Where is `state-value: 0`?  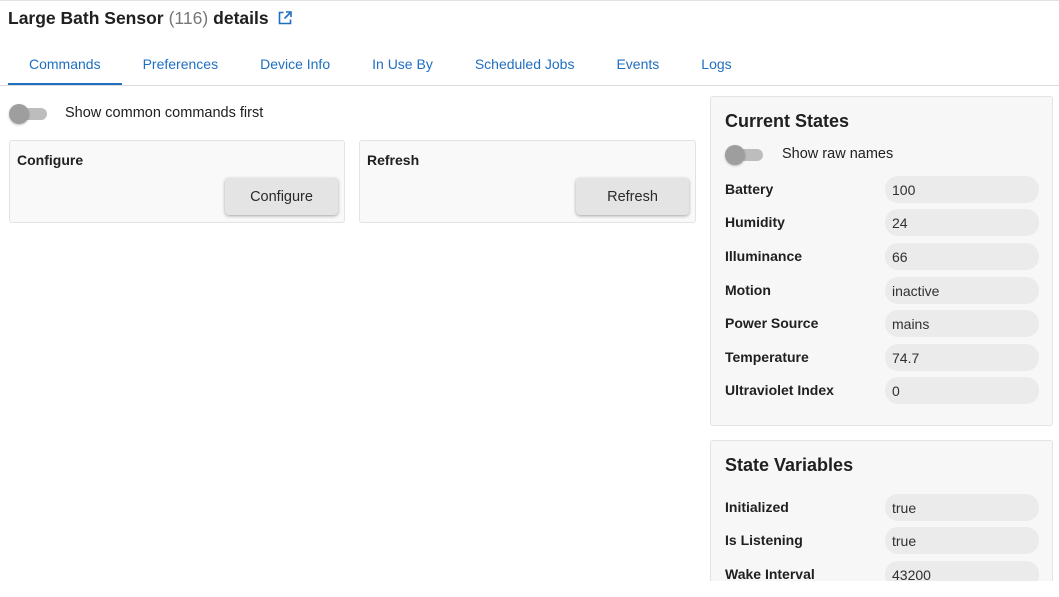 state-value: 0 is located at coordinates (962, 390).